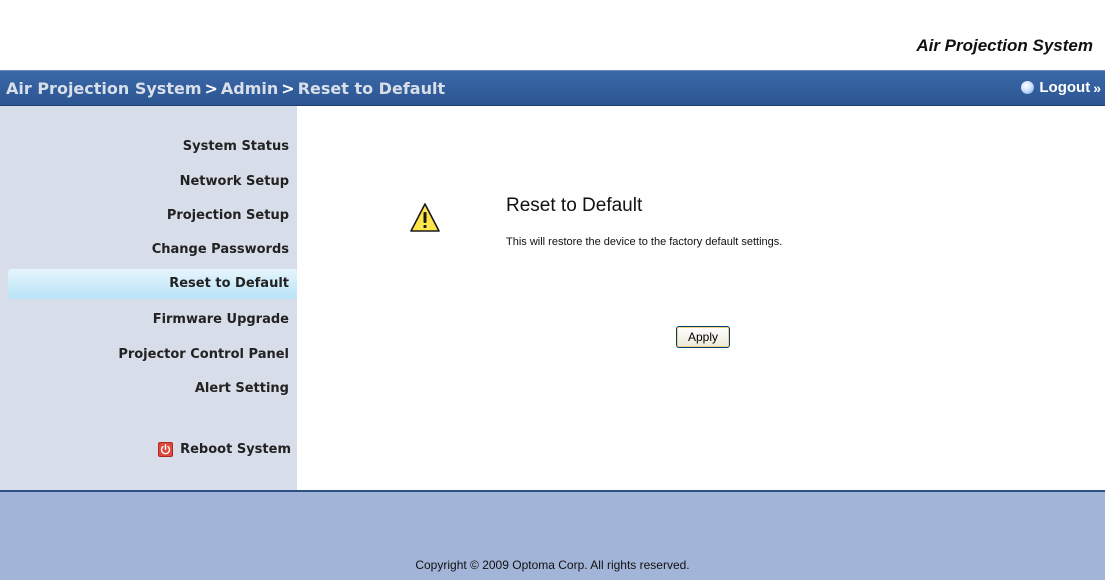  What do you see at coordinates (227, 215) in the screenshot?
I see `sidebar-item-label: Projection Setup` at bounding box center [227, 215].